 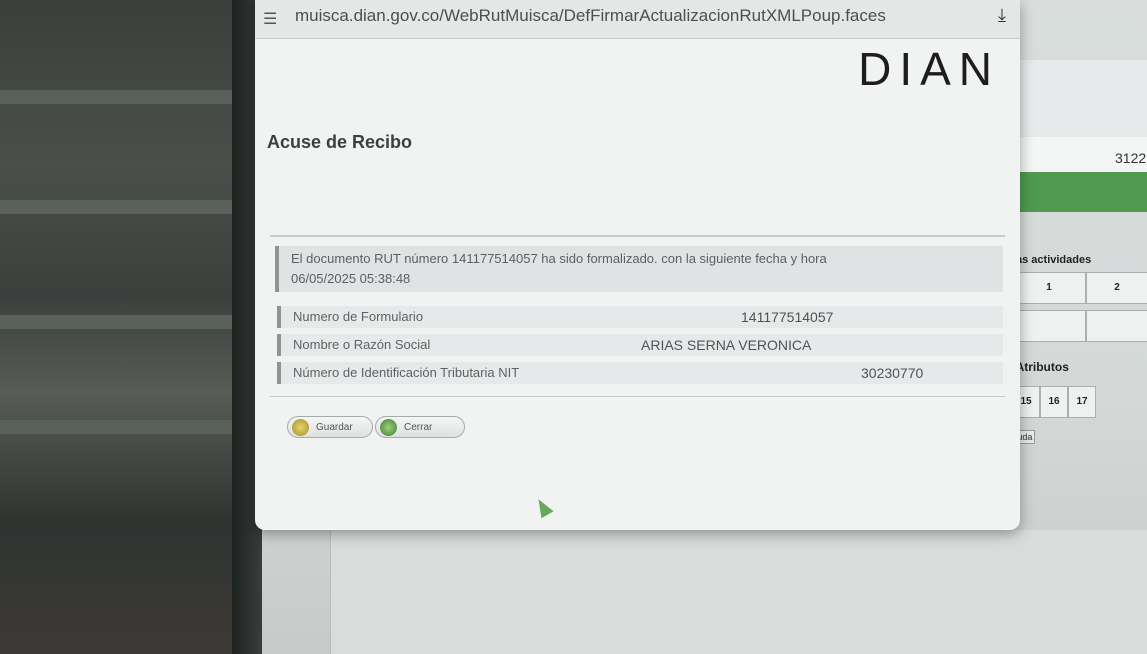 I want to click on field-label: Numero de Formulario, so click(x=358, y=316).